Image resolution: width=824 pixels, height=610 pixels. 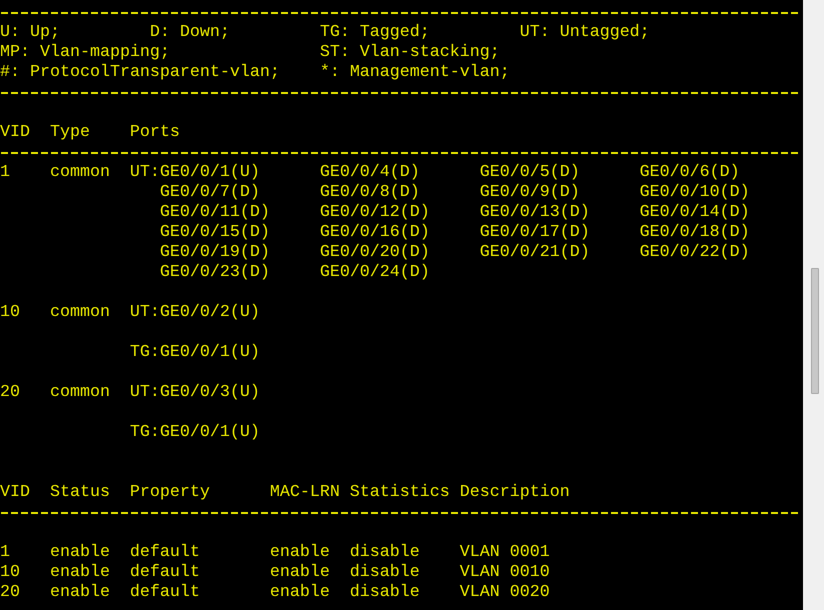 I want to click on legend-text: TG: Tagged;, so click(x=375, y=33).